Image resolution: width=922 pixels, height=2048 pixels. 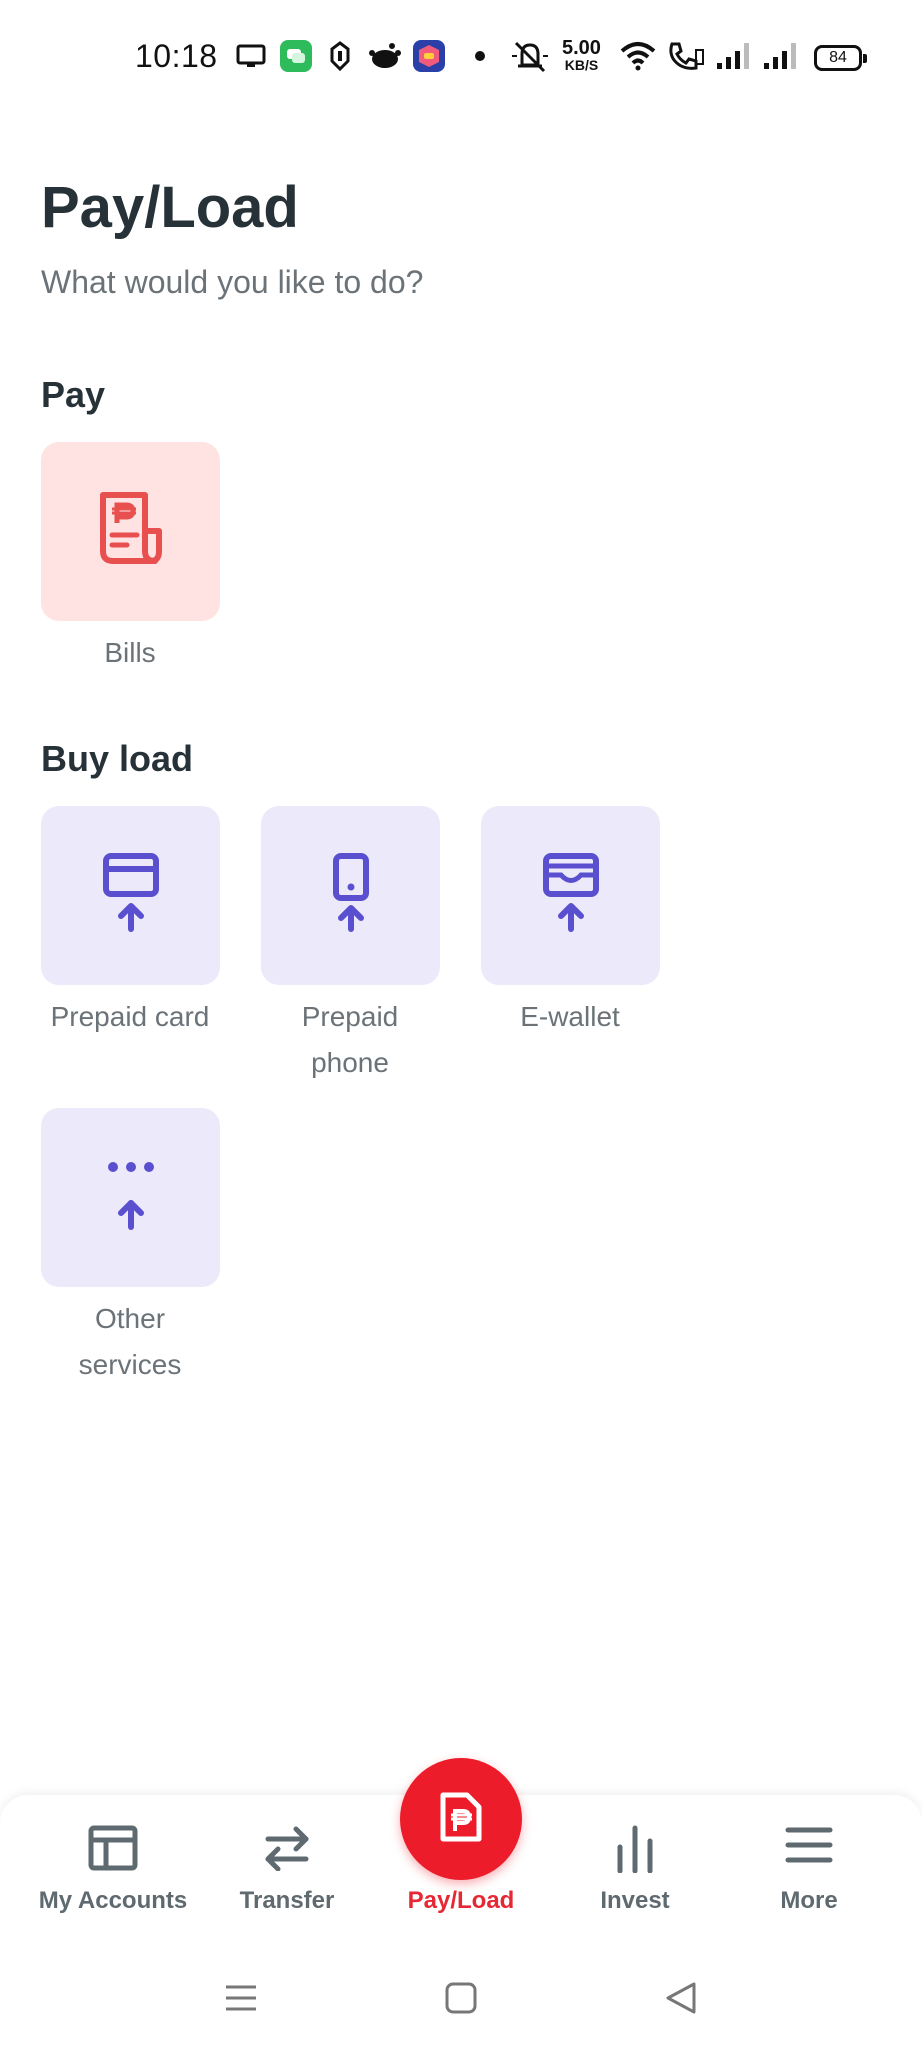 What do you see at coordinates (170, 207) in the screenshot?
I see `page-title: Pay/Load` at bounding box center [170, 207].